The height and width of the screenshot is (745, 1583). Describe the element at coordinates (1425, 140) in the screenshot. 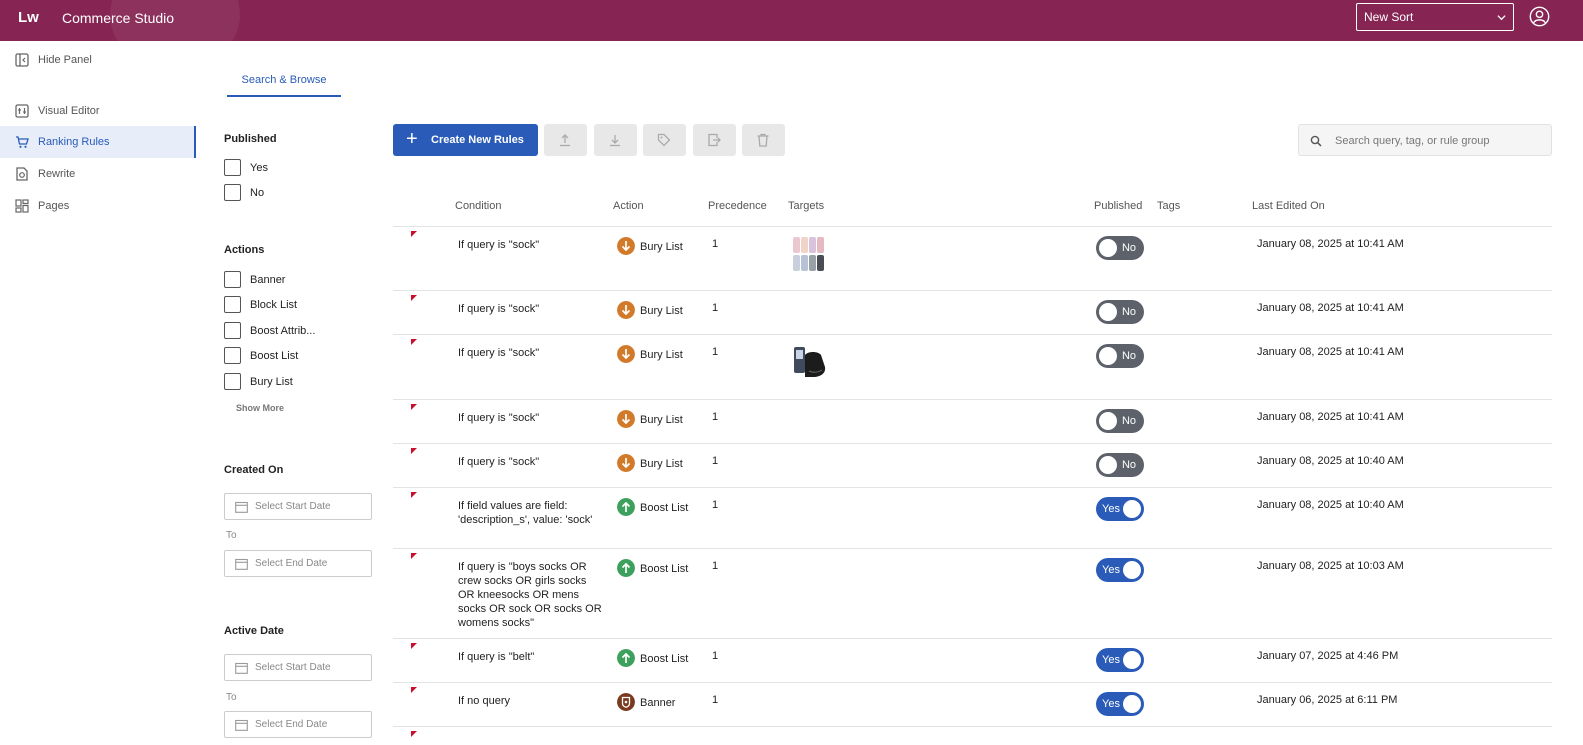

I see `search-input: Search query, tag, or rule group` at that location.